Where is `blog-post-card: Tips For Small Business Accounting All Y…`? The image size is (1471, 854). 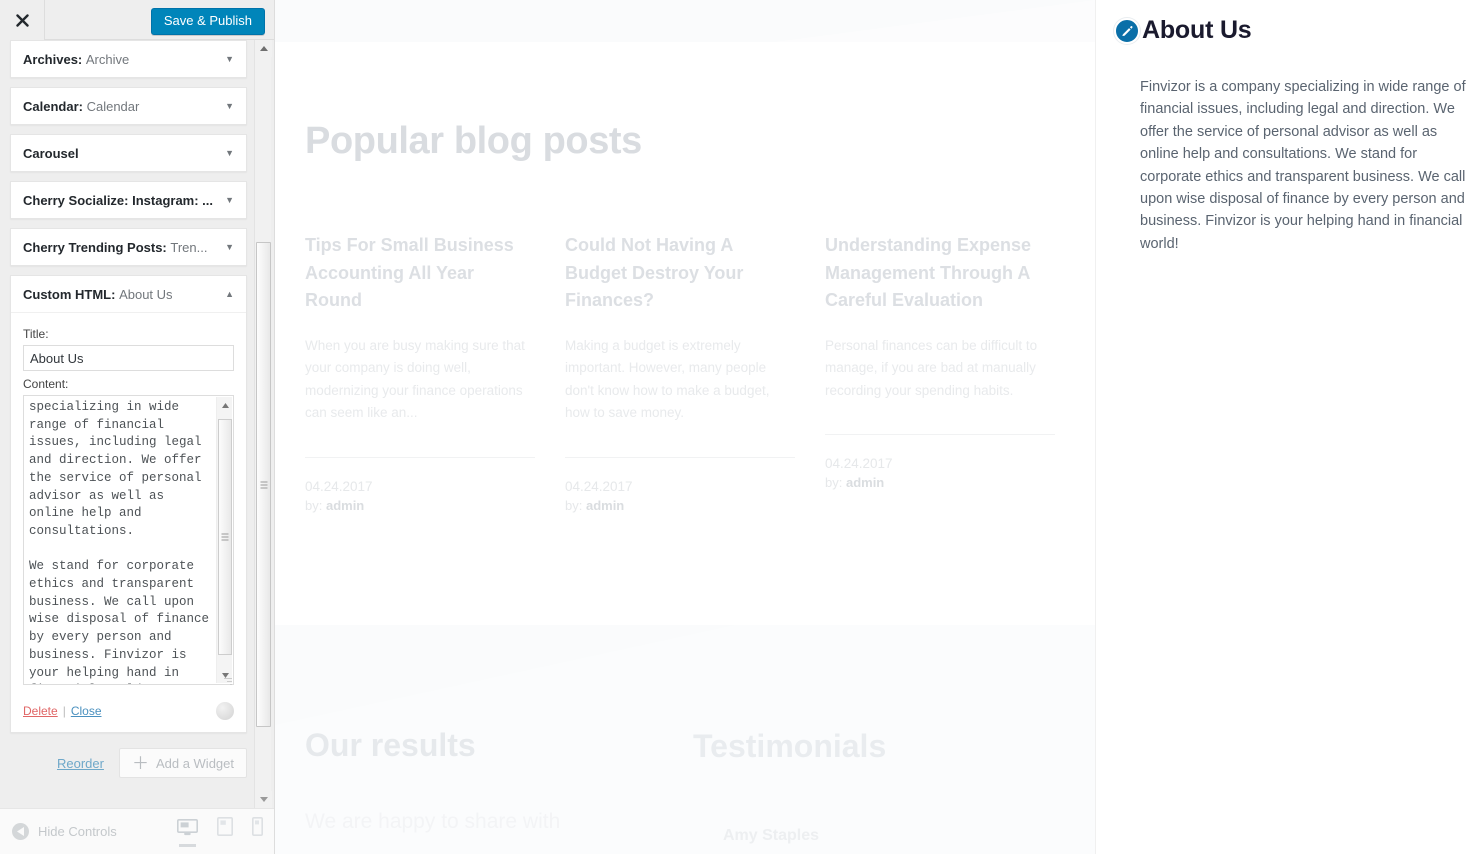 blog-post-card: Tips For Small Business Accounting All Y… is located at coordinates (420, 372).